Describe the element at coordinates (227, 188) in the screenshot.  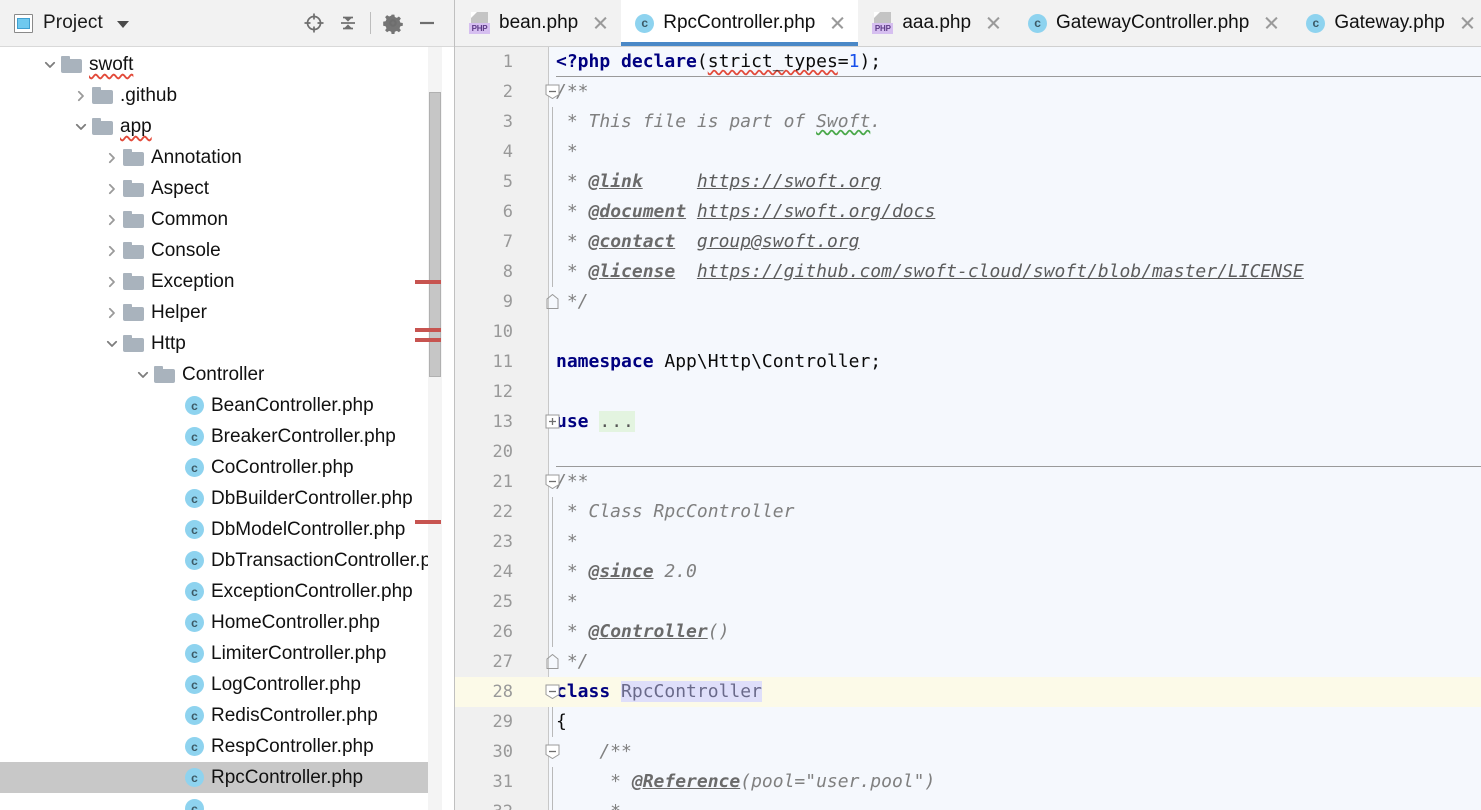
I see `tree-folder-row: Aspect` at that location.